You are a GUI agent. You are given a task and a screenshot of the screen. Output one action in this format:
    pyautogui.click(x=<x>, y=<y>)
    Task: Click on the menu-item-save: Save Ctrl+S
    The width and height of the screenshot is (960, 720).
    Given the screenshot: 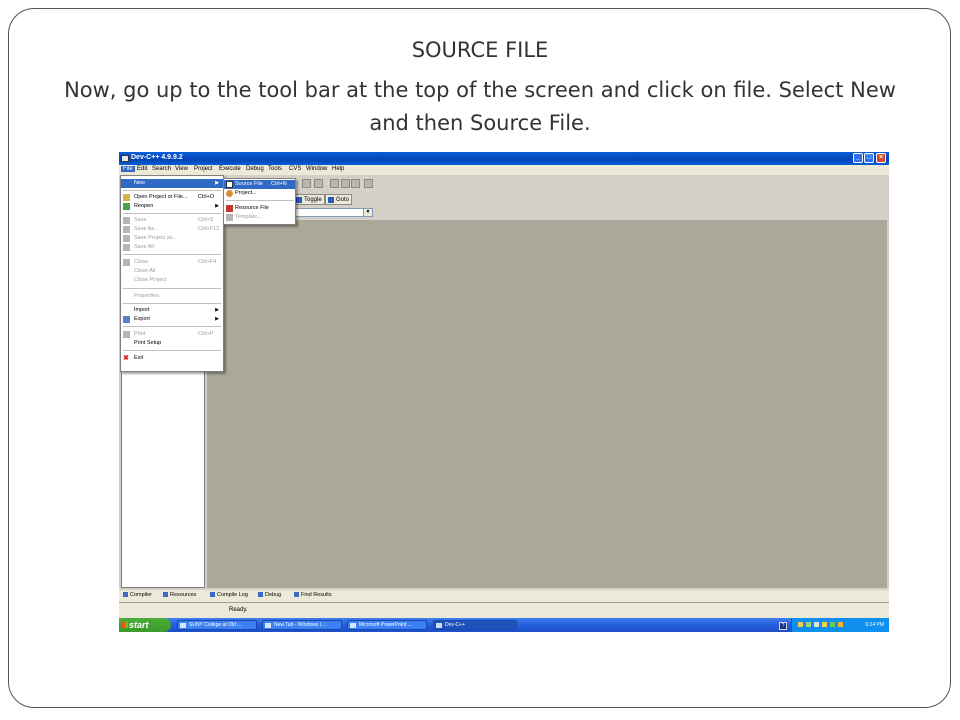 What is the action you would take?
    pyautogui.click(x=172, y=220)
    